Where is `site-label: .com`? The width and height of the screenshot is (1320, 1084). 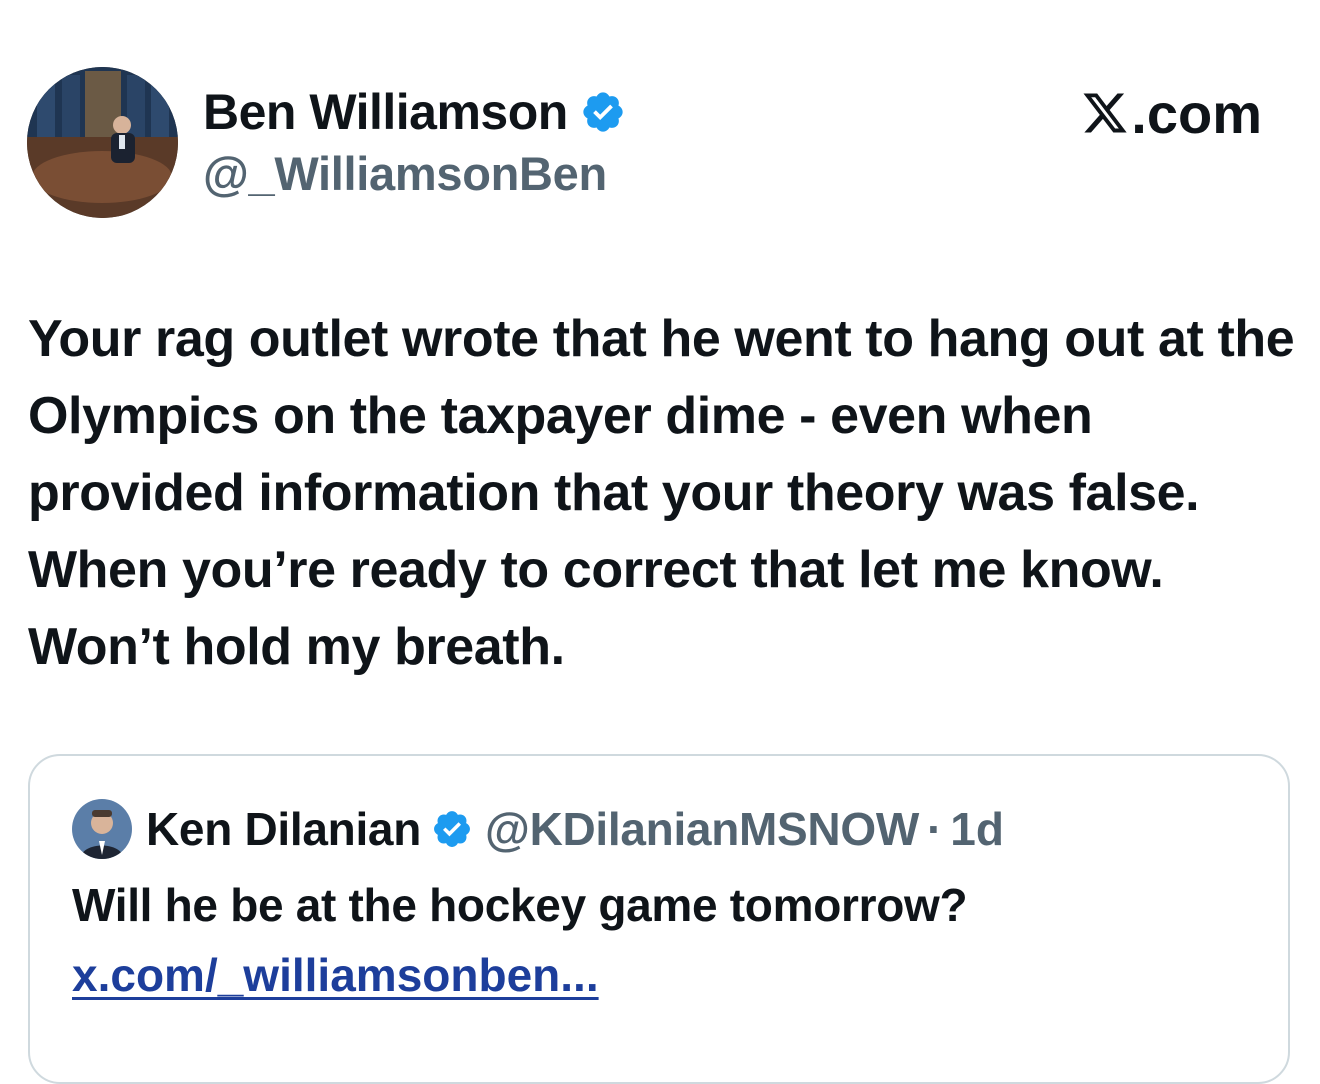
site-label: .com is located at coordinates (1196, 113).